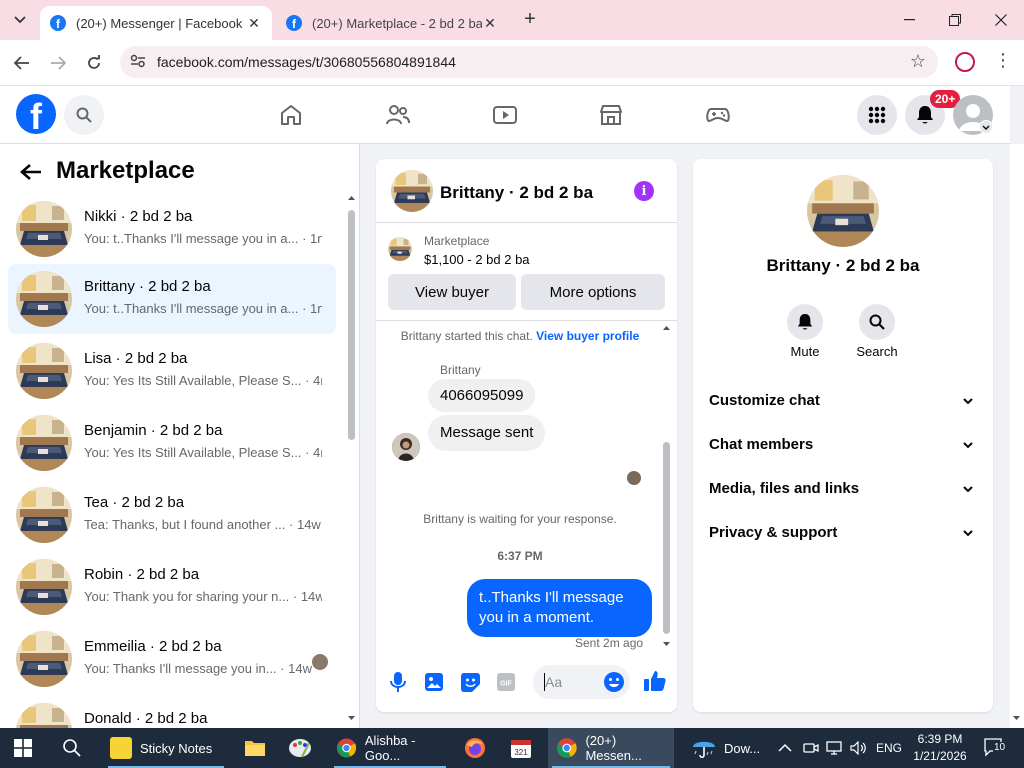 The height and width of the screenshot is (768, 1024). Describe the element at coordinates (843, 265) in the screenshot. I see `details-name: Brittany · 2 bd 2 ba` at that location.